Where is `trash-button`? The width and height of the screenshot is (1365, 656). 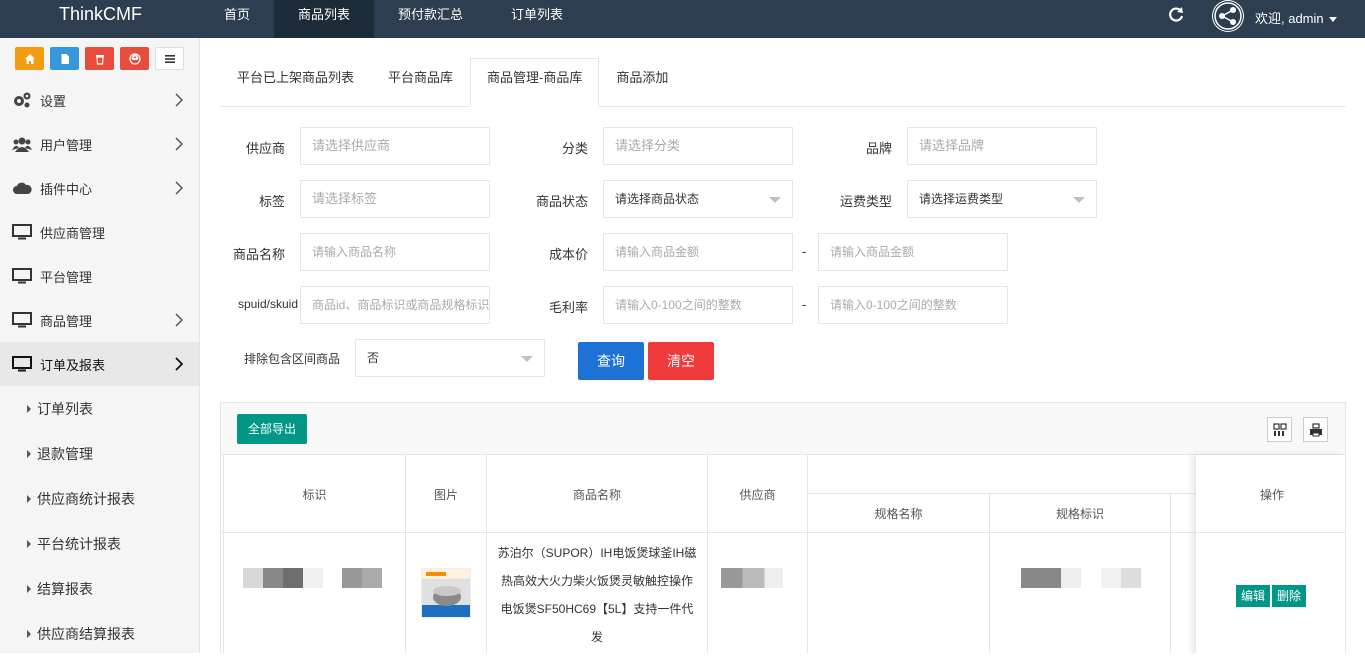 trash-button is located at coordinates (99, 58).